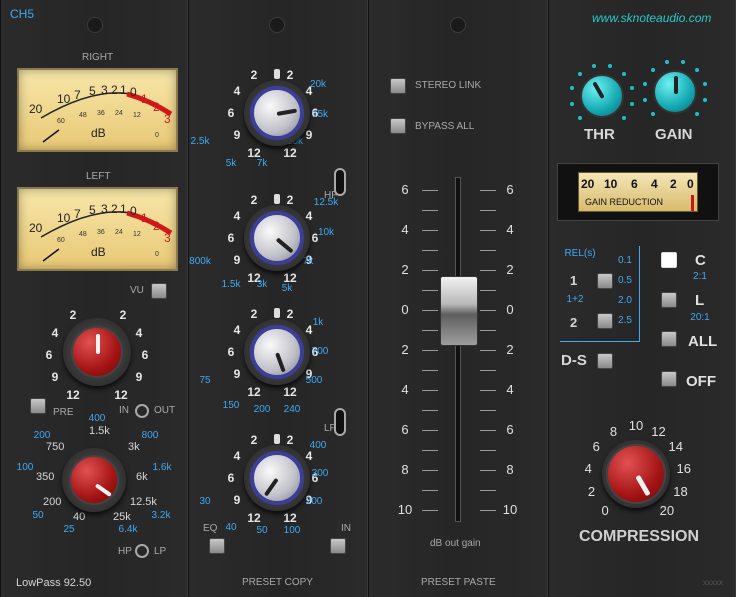 This screenshot has height=597, width=736. I want to click on ratio-sub: 2:1, so click(700, 276).